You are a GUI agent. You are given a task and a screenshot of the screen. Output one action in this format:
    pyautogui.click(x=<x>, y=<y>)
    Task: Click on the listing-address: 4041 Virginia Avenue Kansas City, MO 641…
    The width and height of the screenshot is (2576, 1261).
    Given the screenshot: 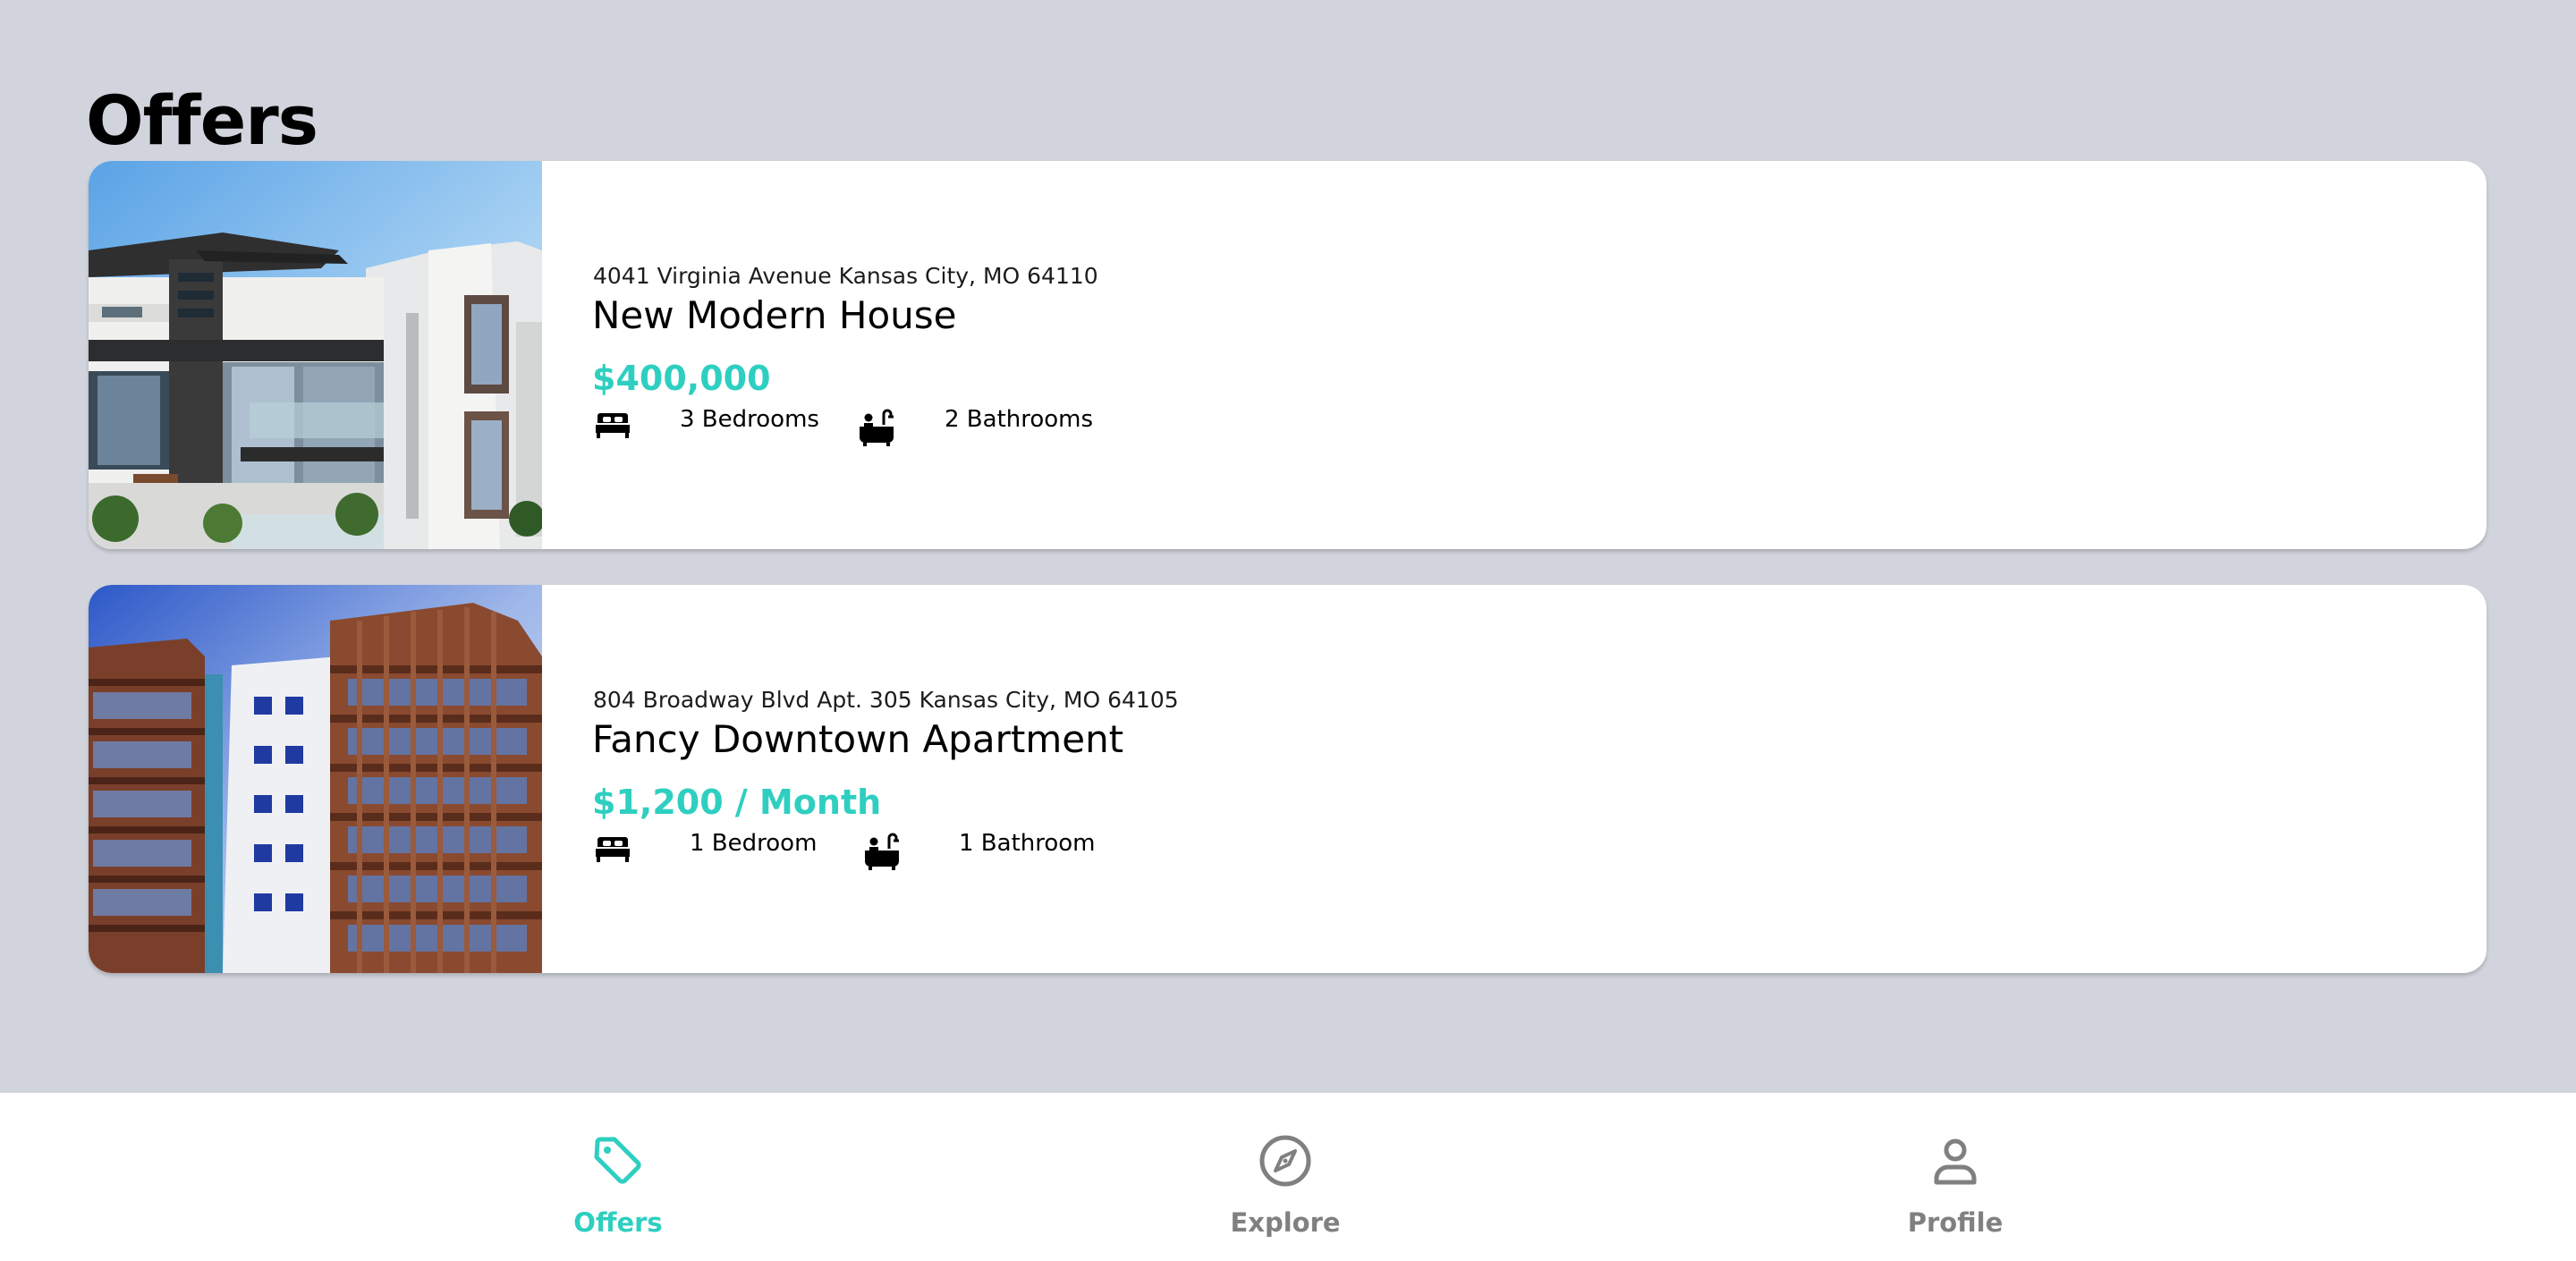 What is the action you would take?
    pyautogui.click(x=845, y=276)
    